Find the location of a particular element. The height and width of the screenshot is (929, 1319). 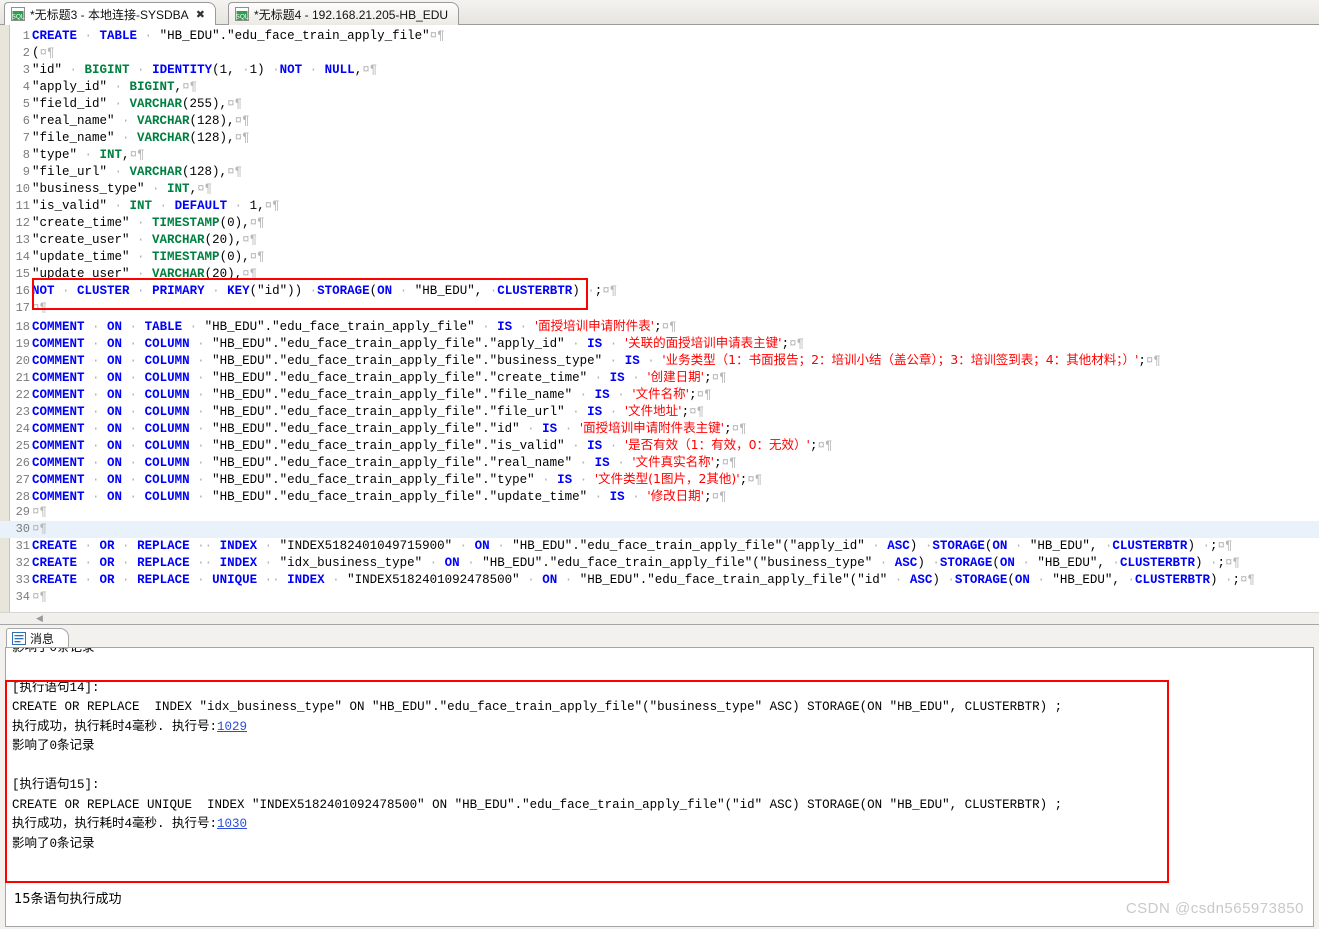

code-line: 6 "real_name" · VARCHAR(128),¤¶ is located at coordinates (659, 121).